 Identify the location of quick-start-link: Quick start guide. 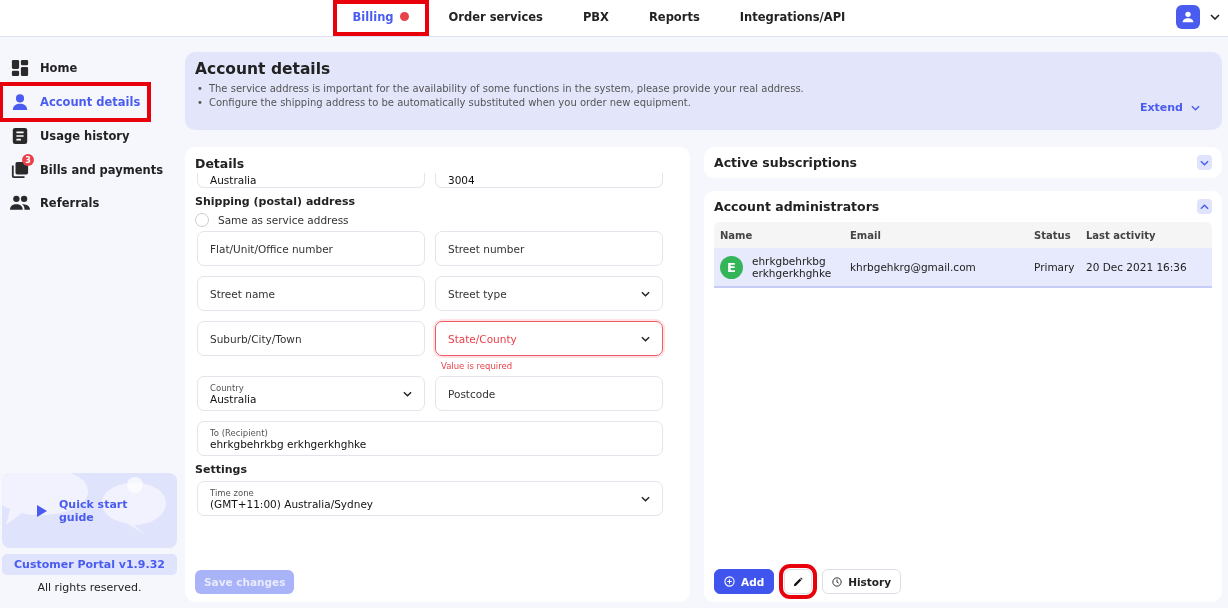
(94, 510).